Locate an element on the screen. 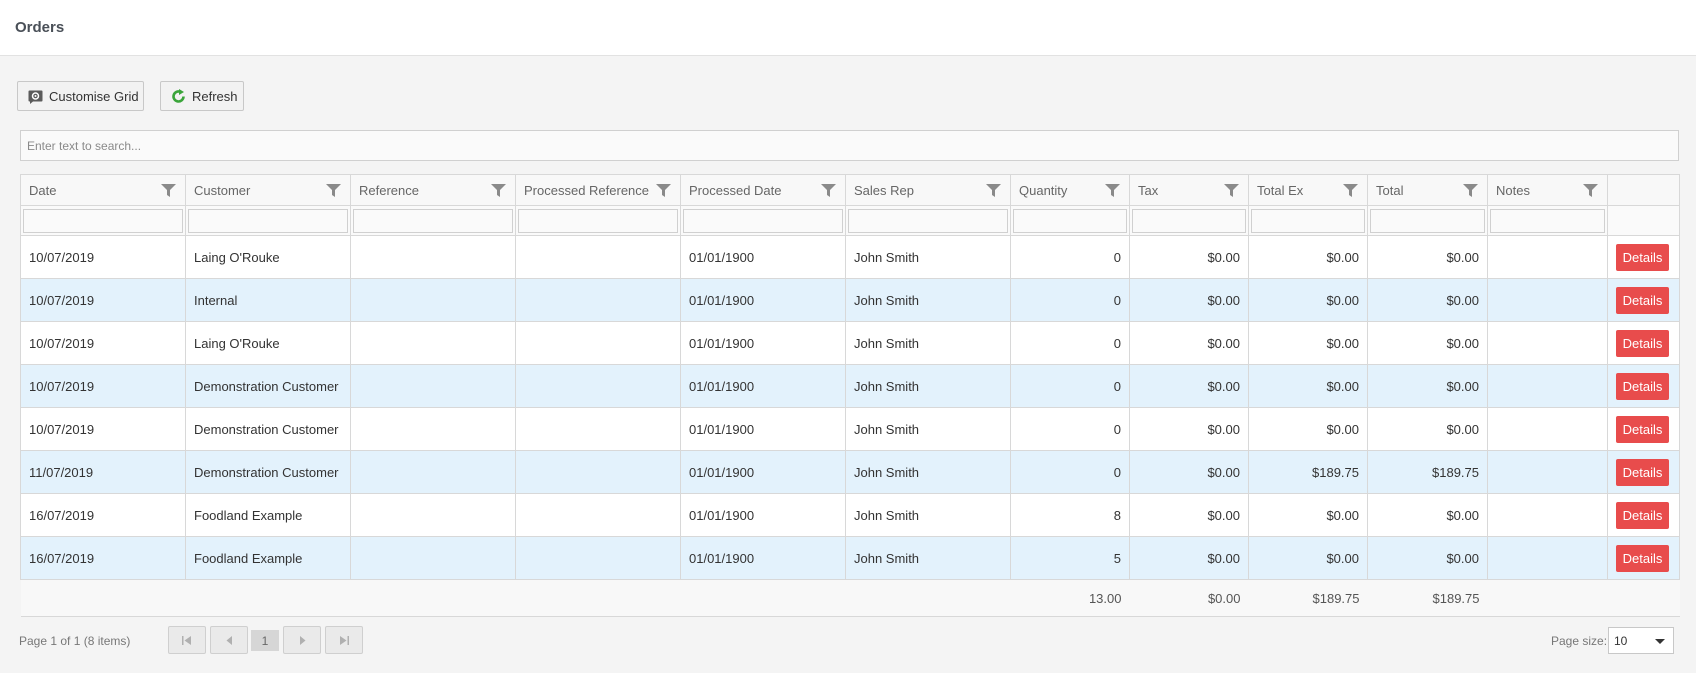 The height and width of the screenshot is (673, 1696). filter-input-processed-reference is located at coordinates (598, 220).